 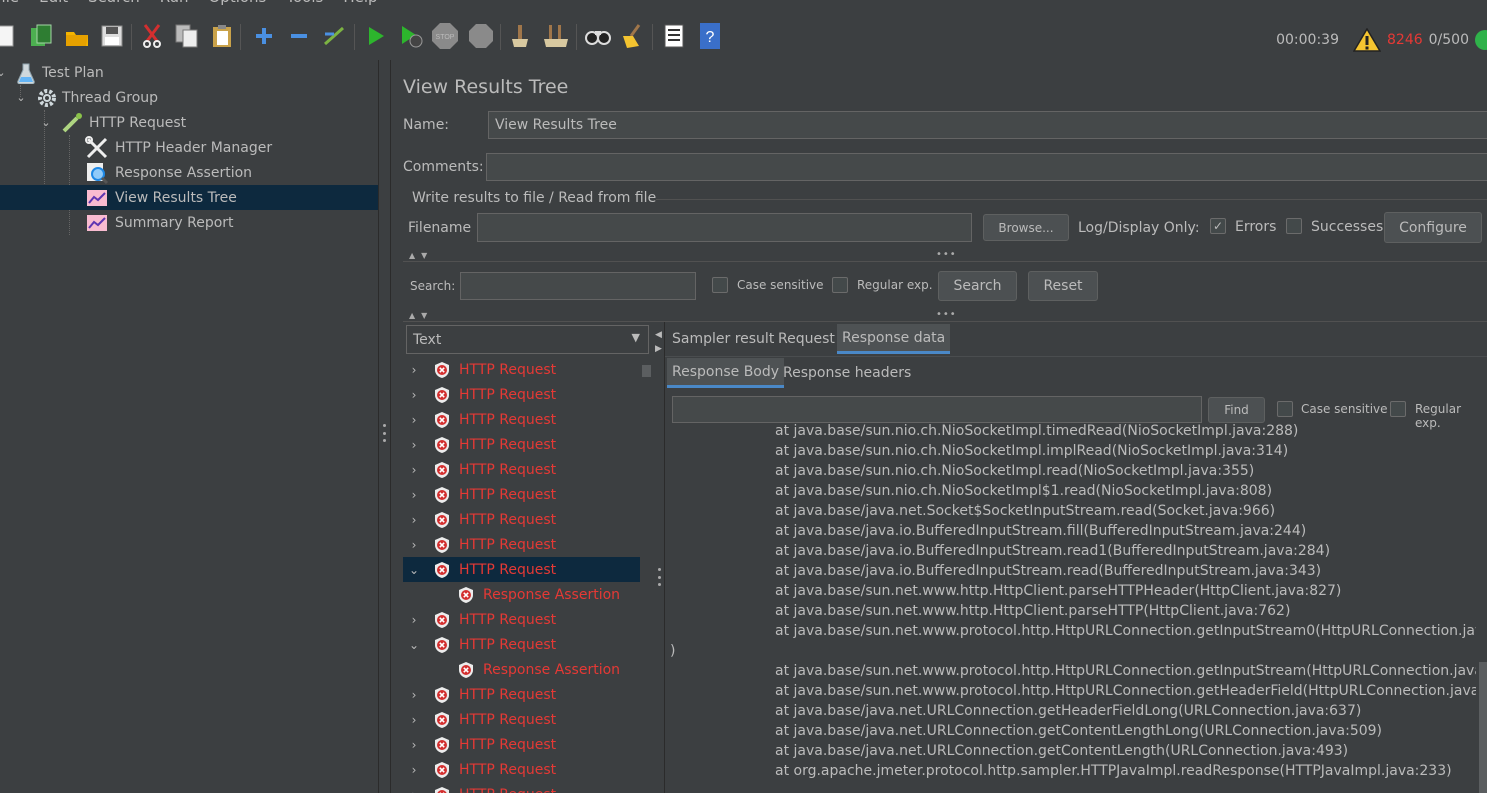 What do you see at coordinates (556, 36) in the screenshot?
I see `clear-all-icon` at bounding box center [556, 36].